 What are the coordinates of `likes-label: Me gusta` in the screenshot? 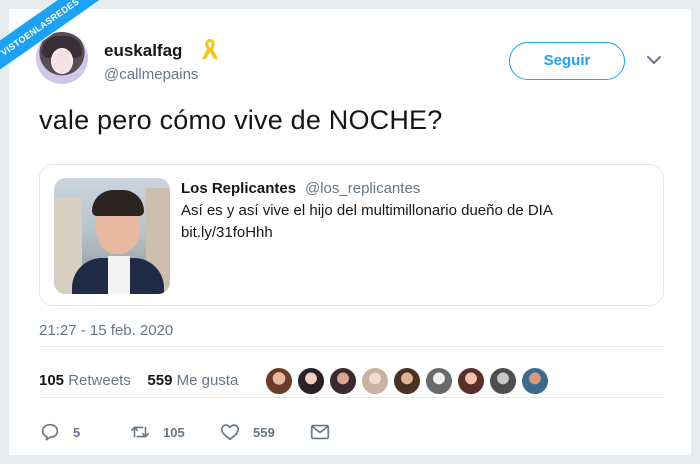 It's located at (208, 380).